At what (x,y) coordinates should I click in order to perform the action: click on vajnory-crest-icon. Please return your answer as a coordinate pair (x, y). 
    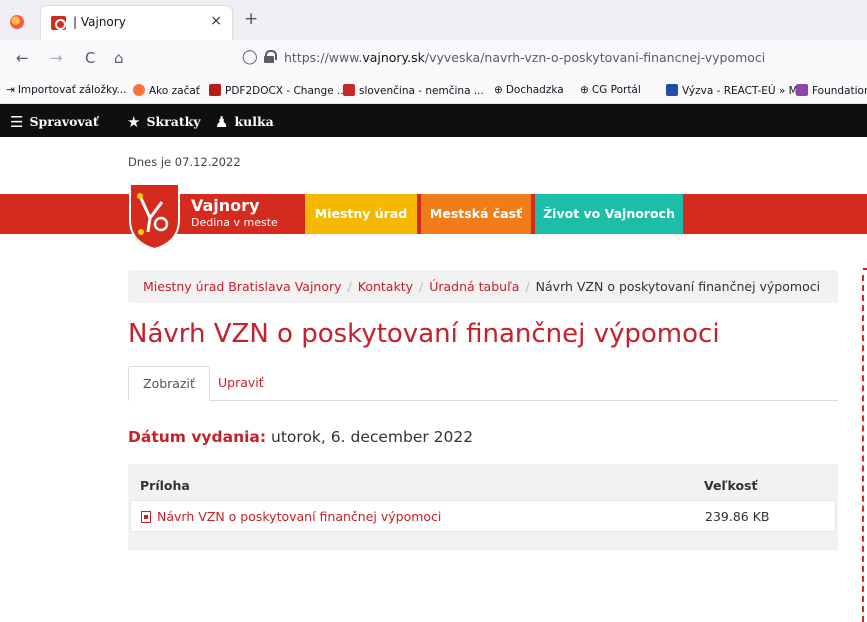
    Looking at the image, I should click on (154, 216).